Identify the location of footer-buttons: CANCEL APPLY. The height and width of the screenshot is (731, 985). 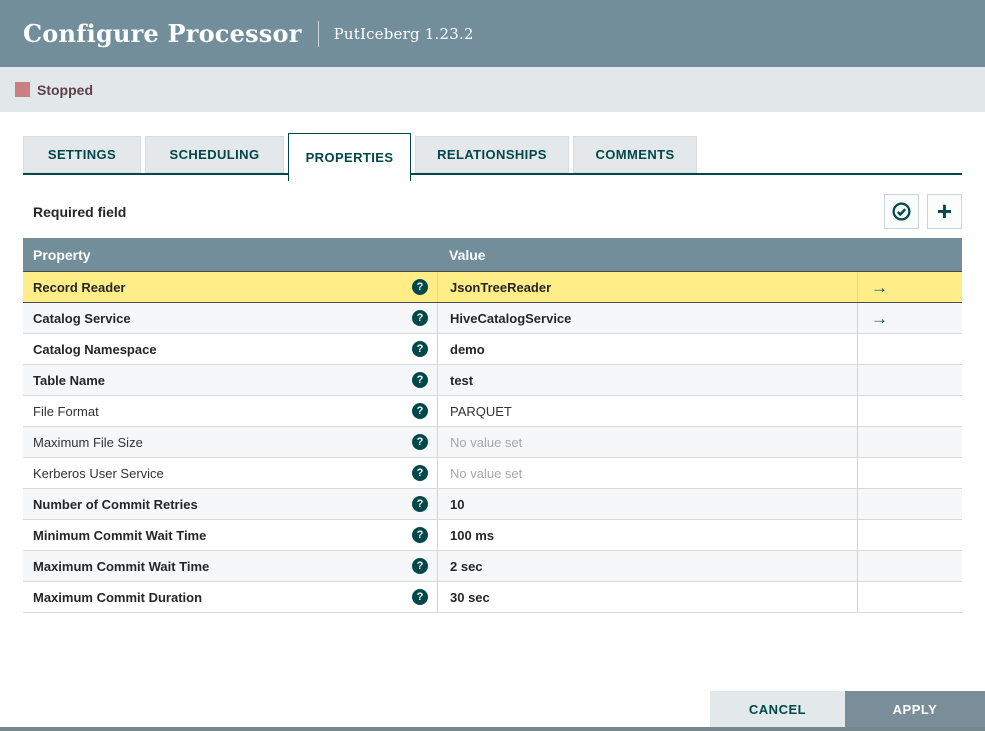
(847, 709).